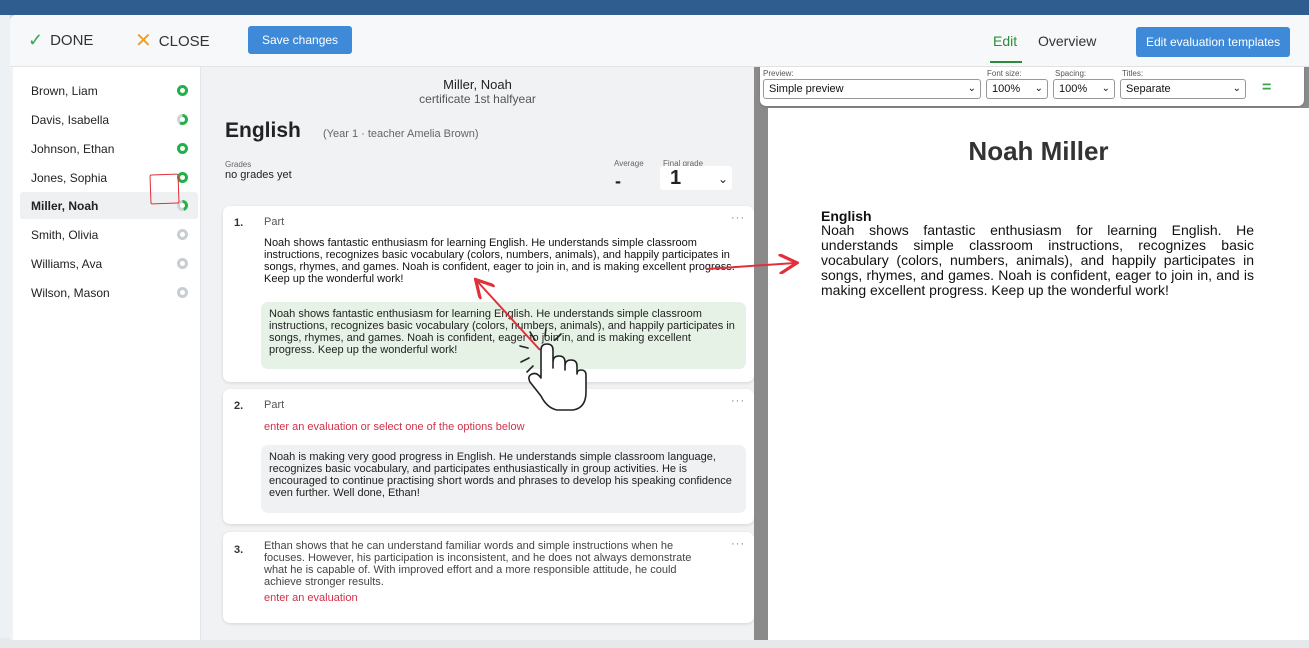 The image size is (1309, 648). Describe the element at coordinates (629, 163) in the screenshot. I see `average-label: Average` at that location.